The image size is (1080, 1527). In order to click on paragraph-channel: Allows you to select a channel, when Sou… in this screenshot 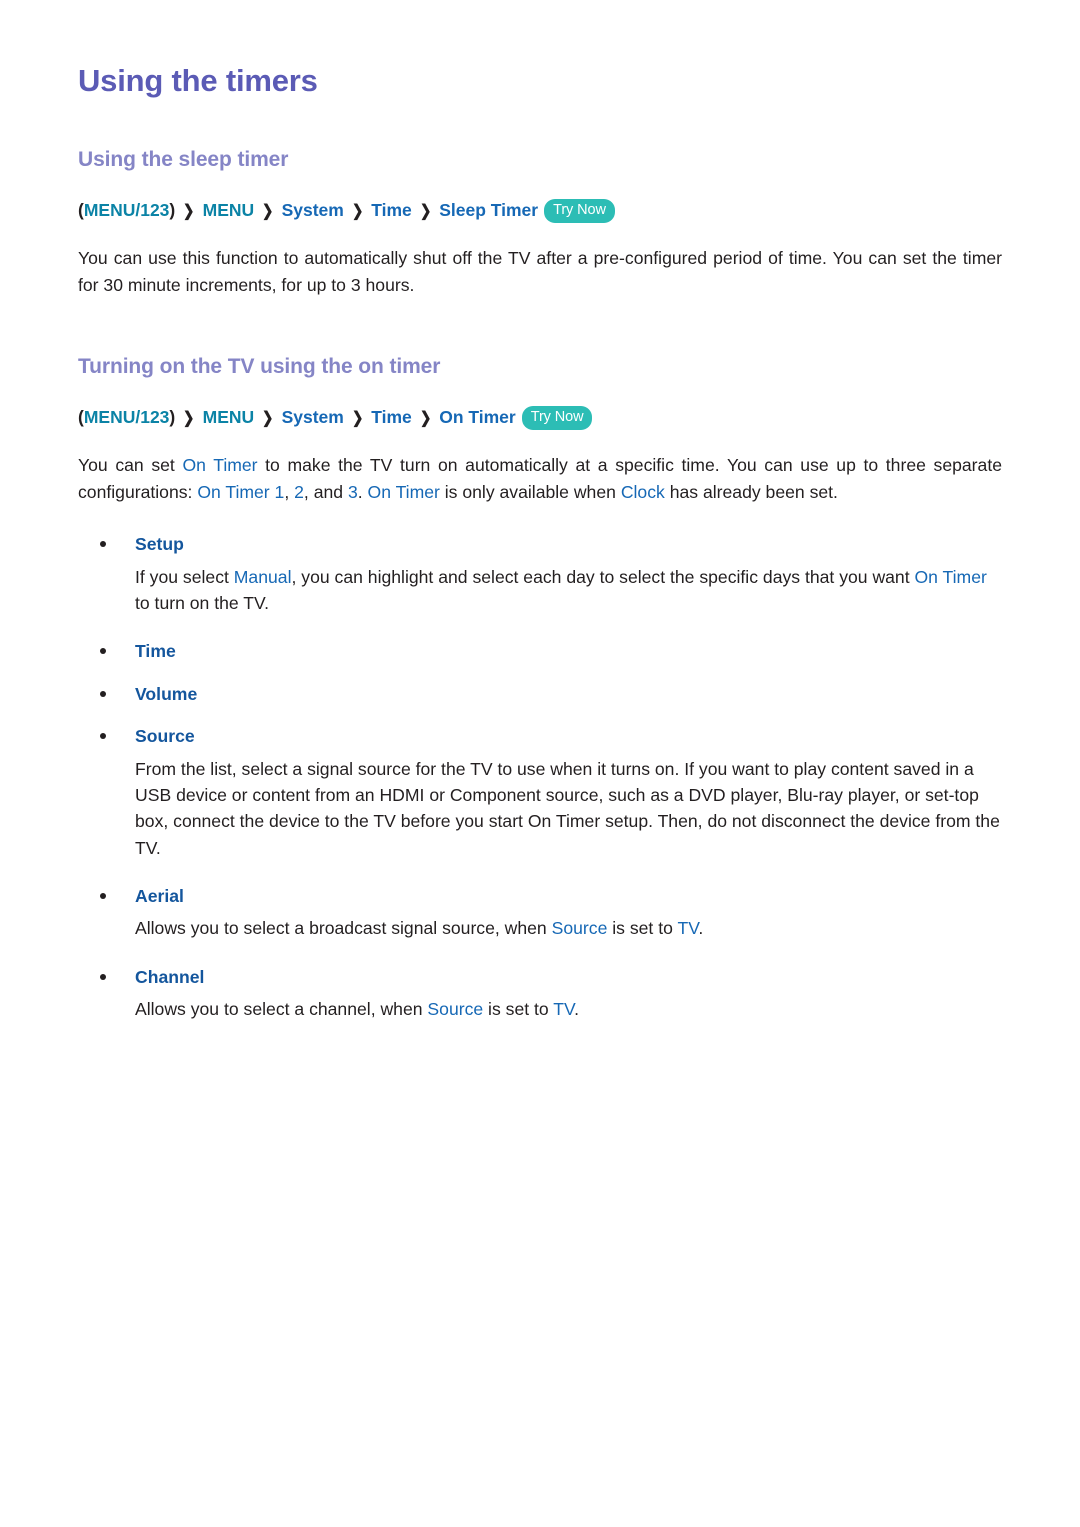, I will do `click(567, 1009)`.